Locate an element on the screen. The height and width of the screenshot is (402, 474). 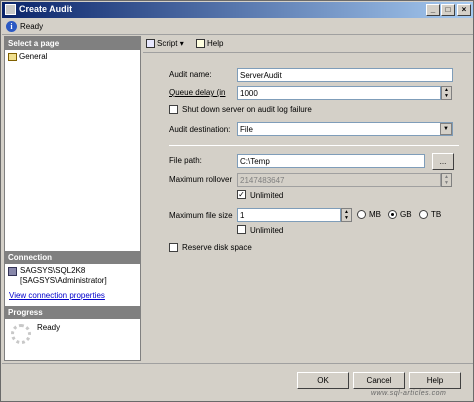
shutdown-label: Shut down server on audit log failure is located at coordinates (247, 109).